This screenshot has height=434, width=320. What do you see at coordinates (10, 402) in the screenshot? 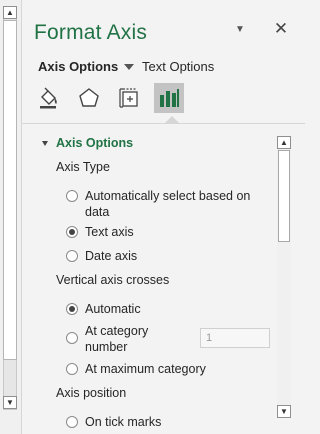
I see `left-scroll-down-button: ▼` at bounding box center [10, 402].